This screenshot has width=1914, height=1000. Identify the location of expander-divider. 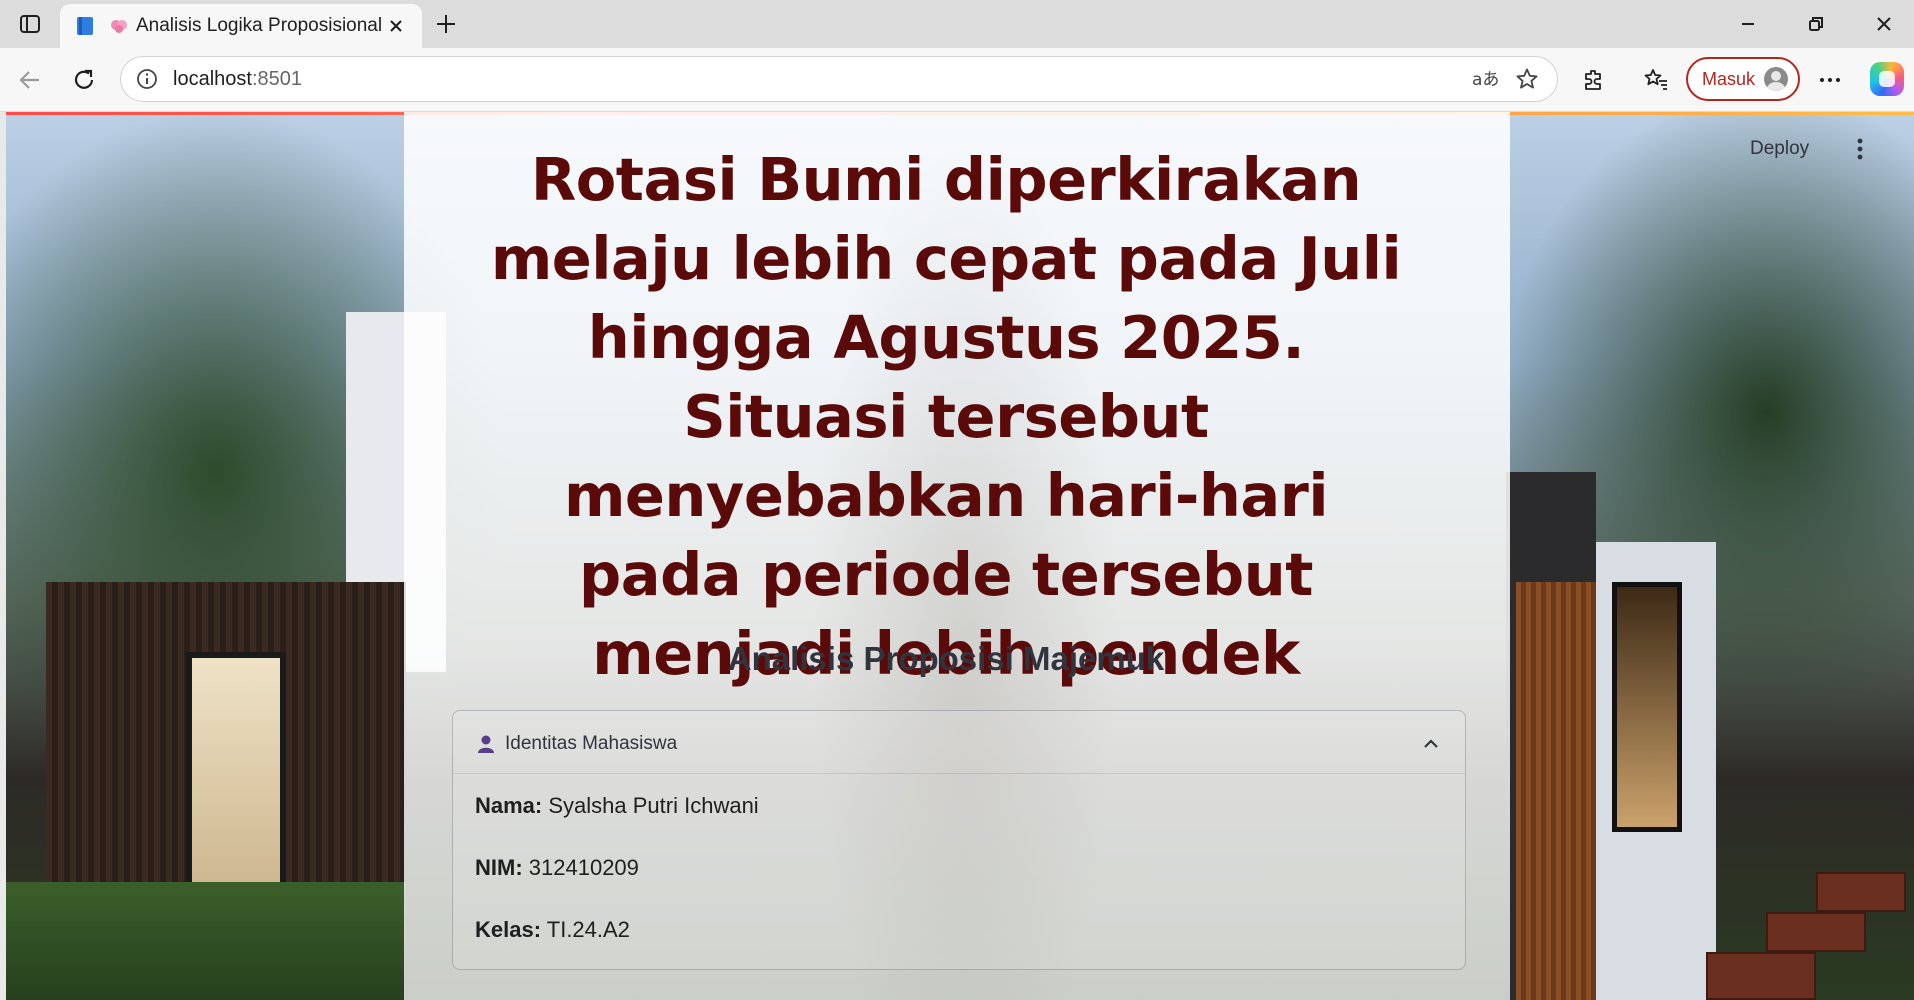
(959, 773).